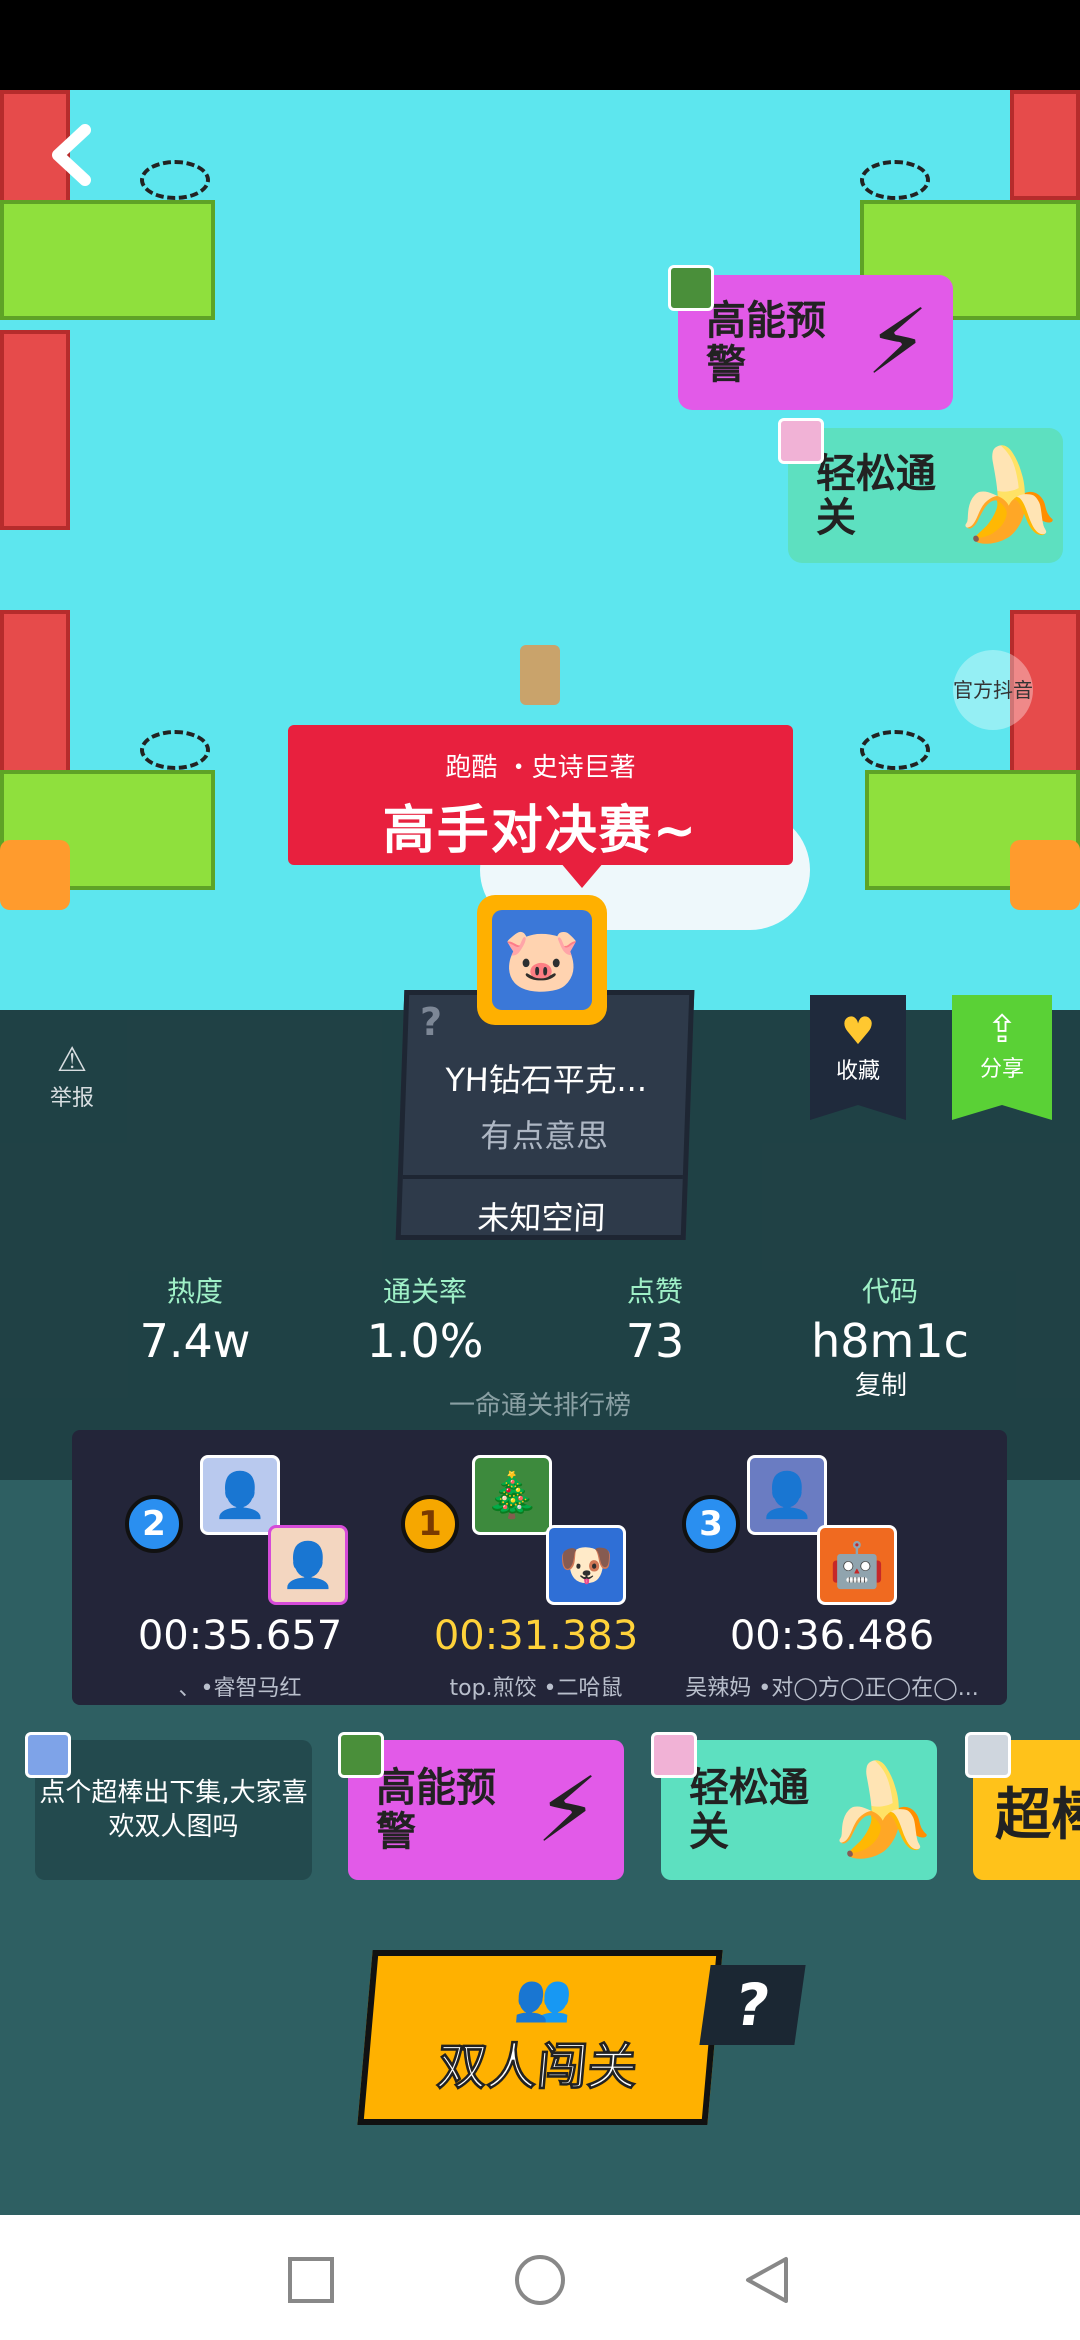  I want to click on rank-badge: 1, so click(430, 1524).